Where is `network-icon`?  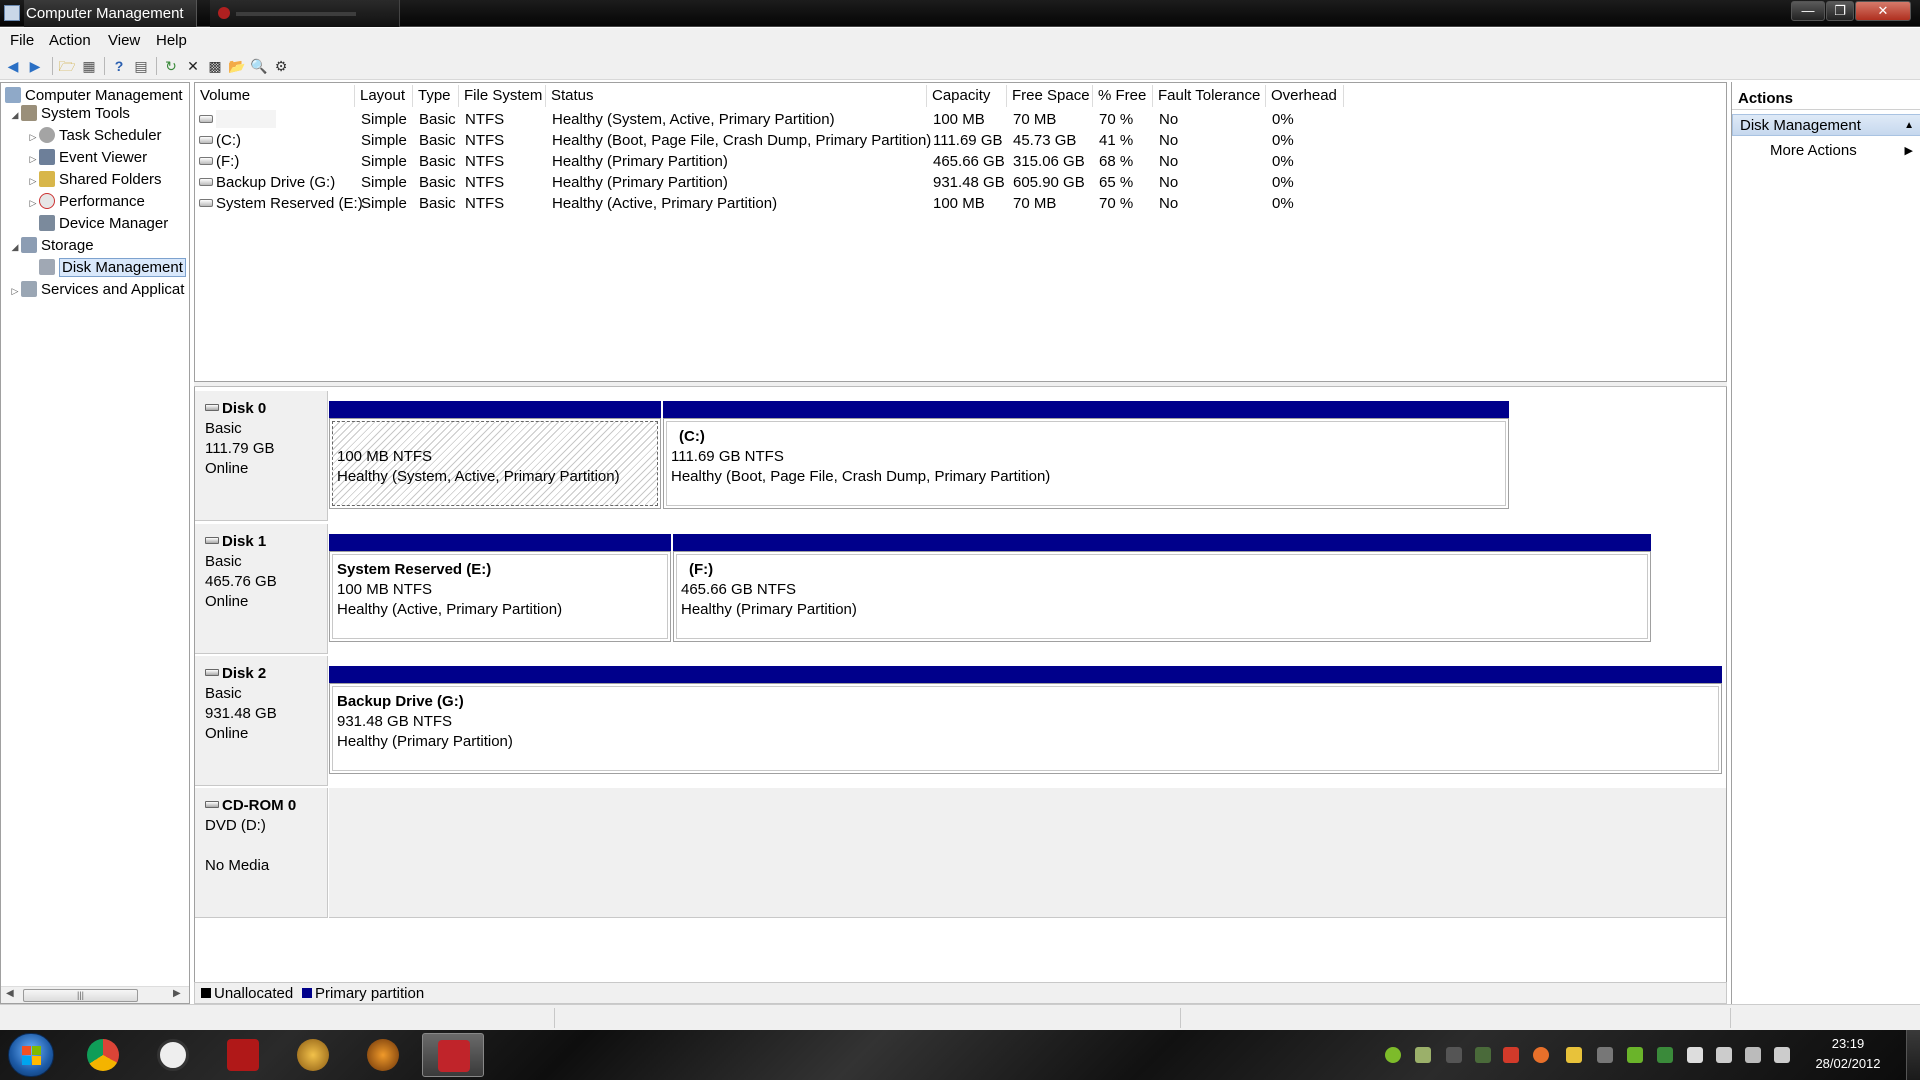
network-icon is located at coordinates (1753, 1055).